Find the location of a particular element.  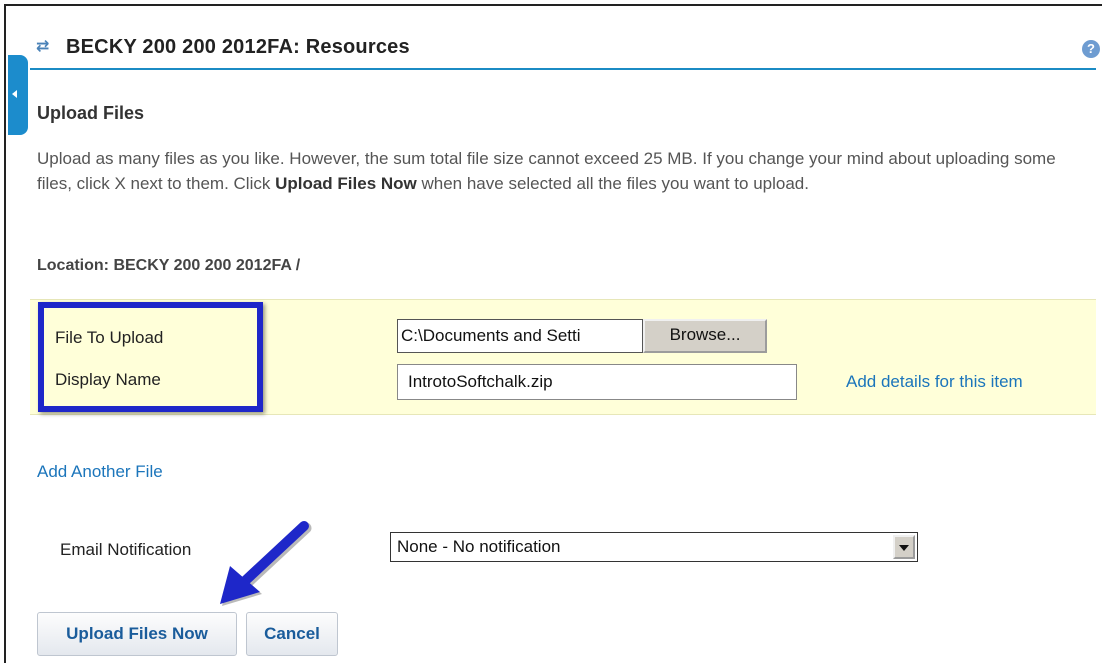

location-path: Location: BECKY 200 200 2012FA / is located at coordinates (169, 265).